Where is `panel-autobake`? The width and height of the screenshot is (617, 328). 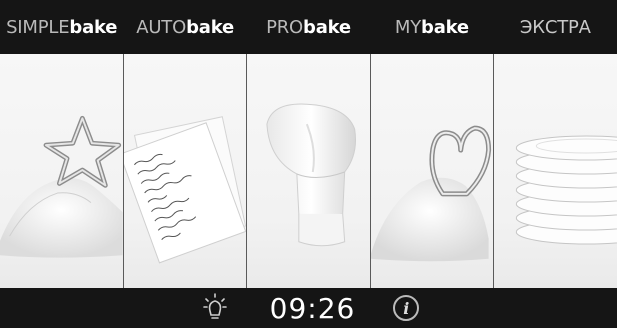 panel-autobake is located at coordinates (185, 171).